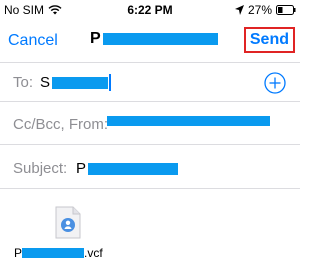 The height and width of the screenshot is (273, 320). I want to click on location-arrow-icon, so click(239, 10).